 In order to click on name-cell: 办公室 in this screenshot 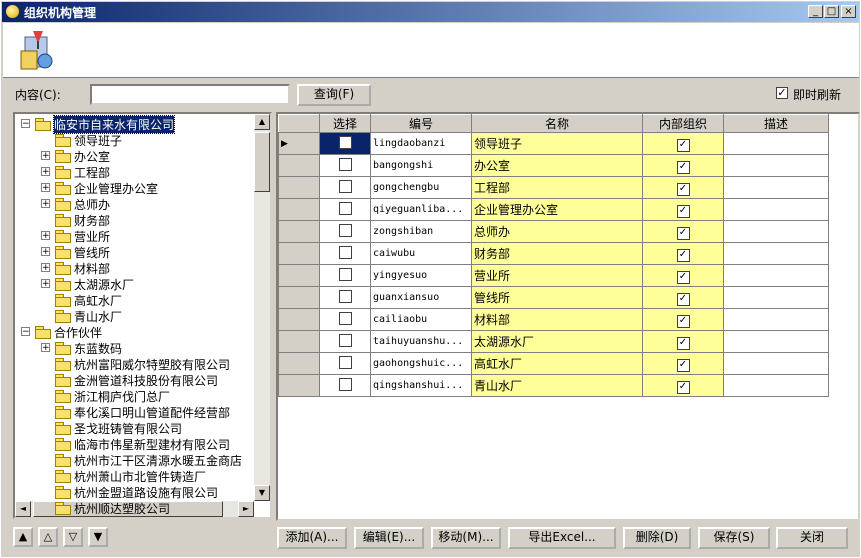, I will do `click(557, 165)`.